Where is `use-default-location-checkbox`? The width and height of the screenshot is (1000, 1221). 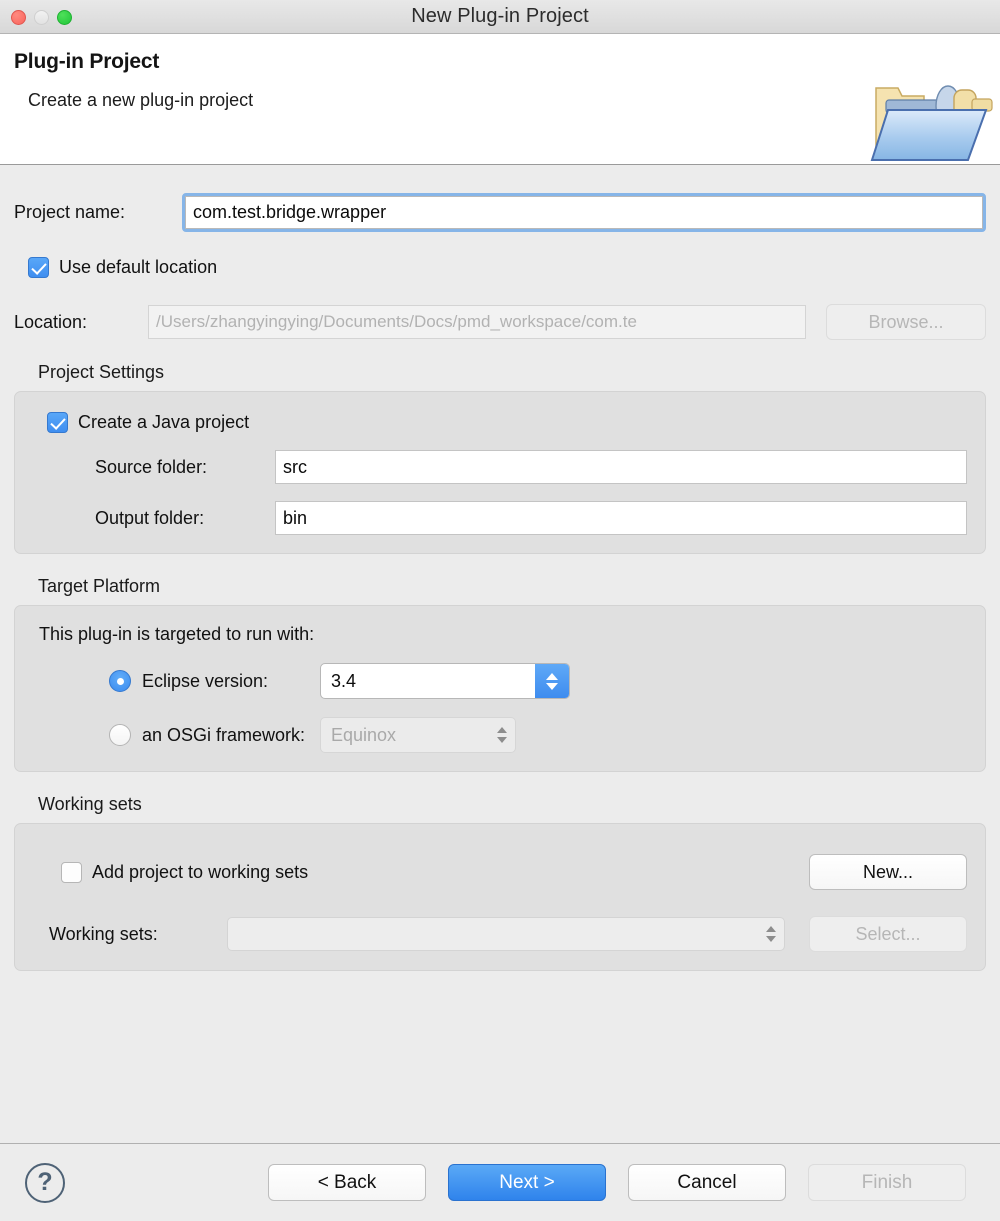
use-default-location-checkbox is located at coordinates (38, 267).